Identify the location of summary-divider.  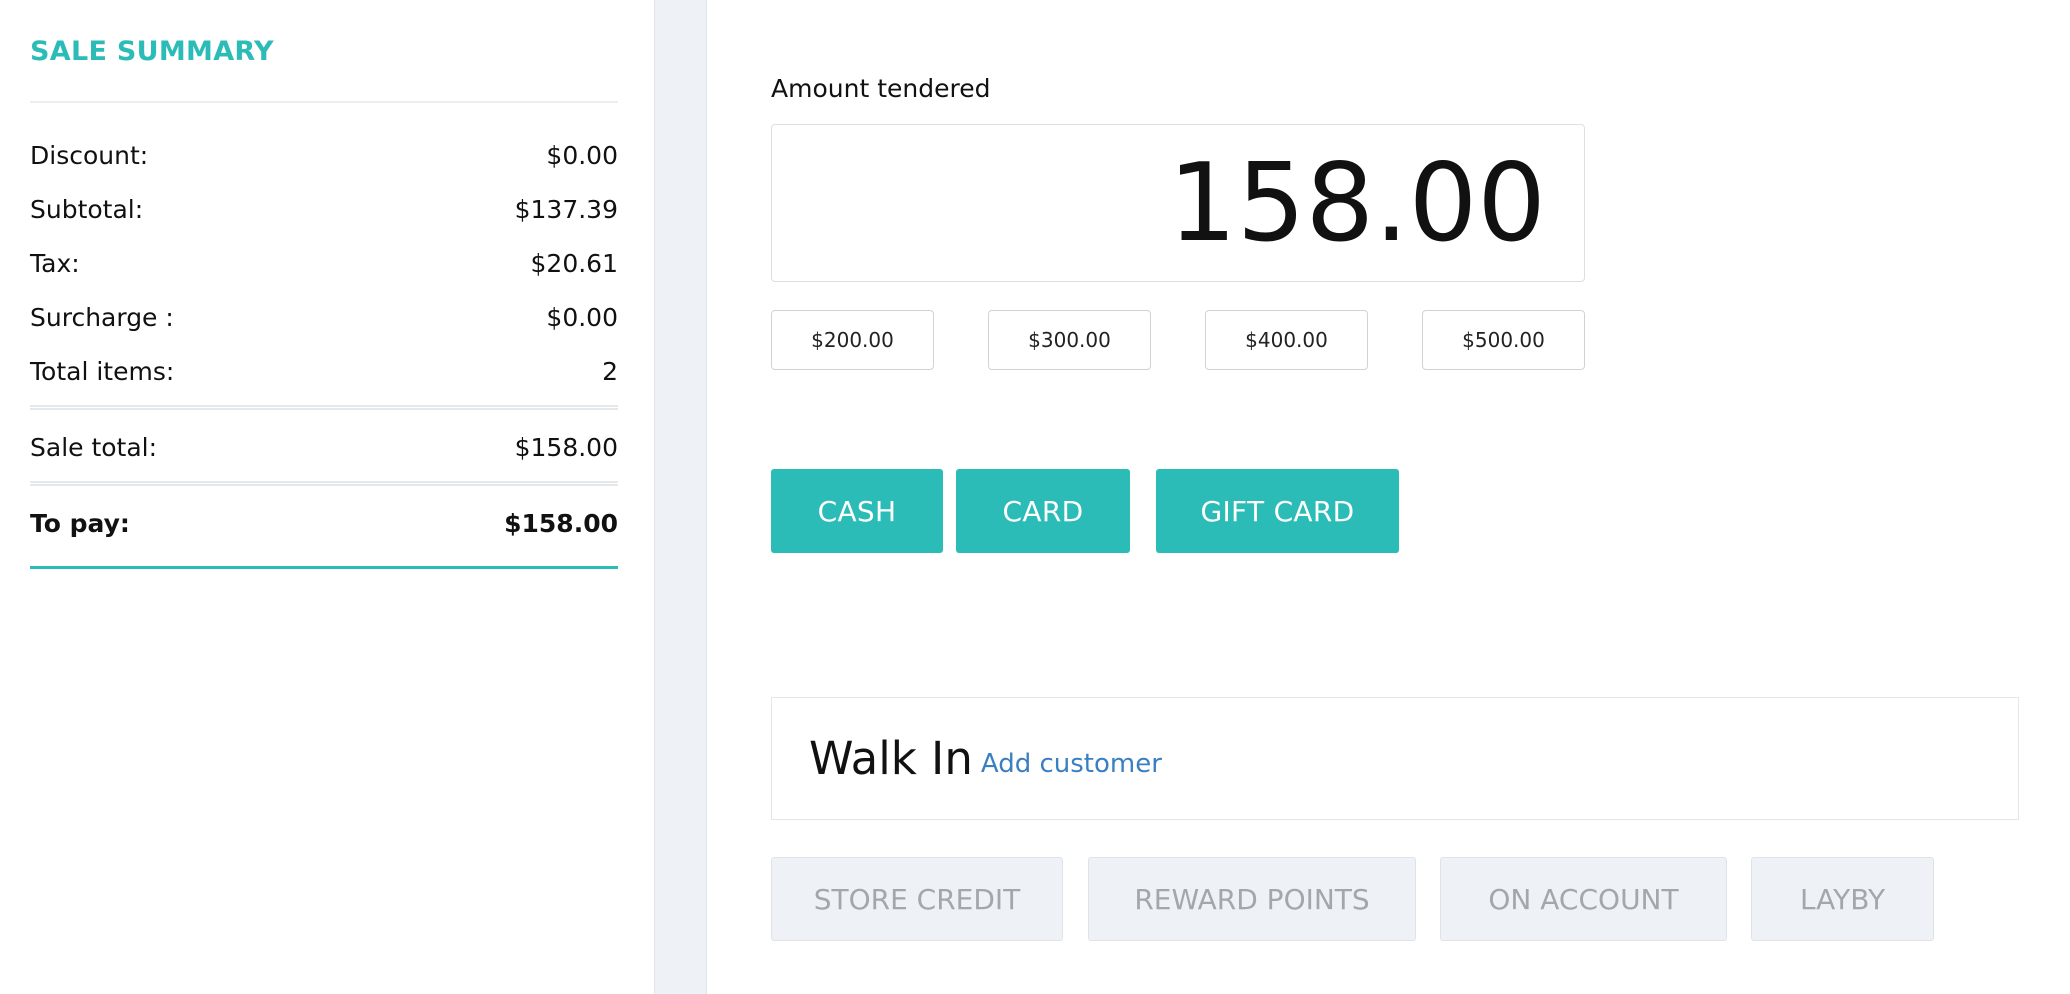
(324, 102).